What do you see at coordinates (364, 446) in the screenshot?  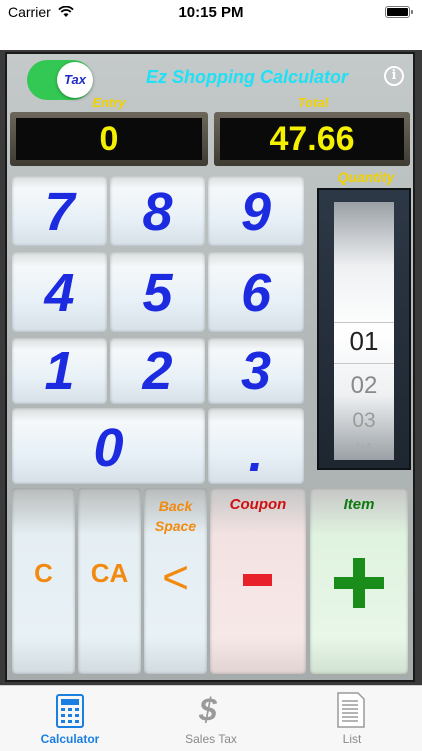 I see `quantity-option: 04` at bounding box center [364, 446].